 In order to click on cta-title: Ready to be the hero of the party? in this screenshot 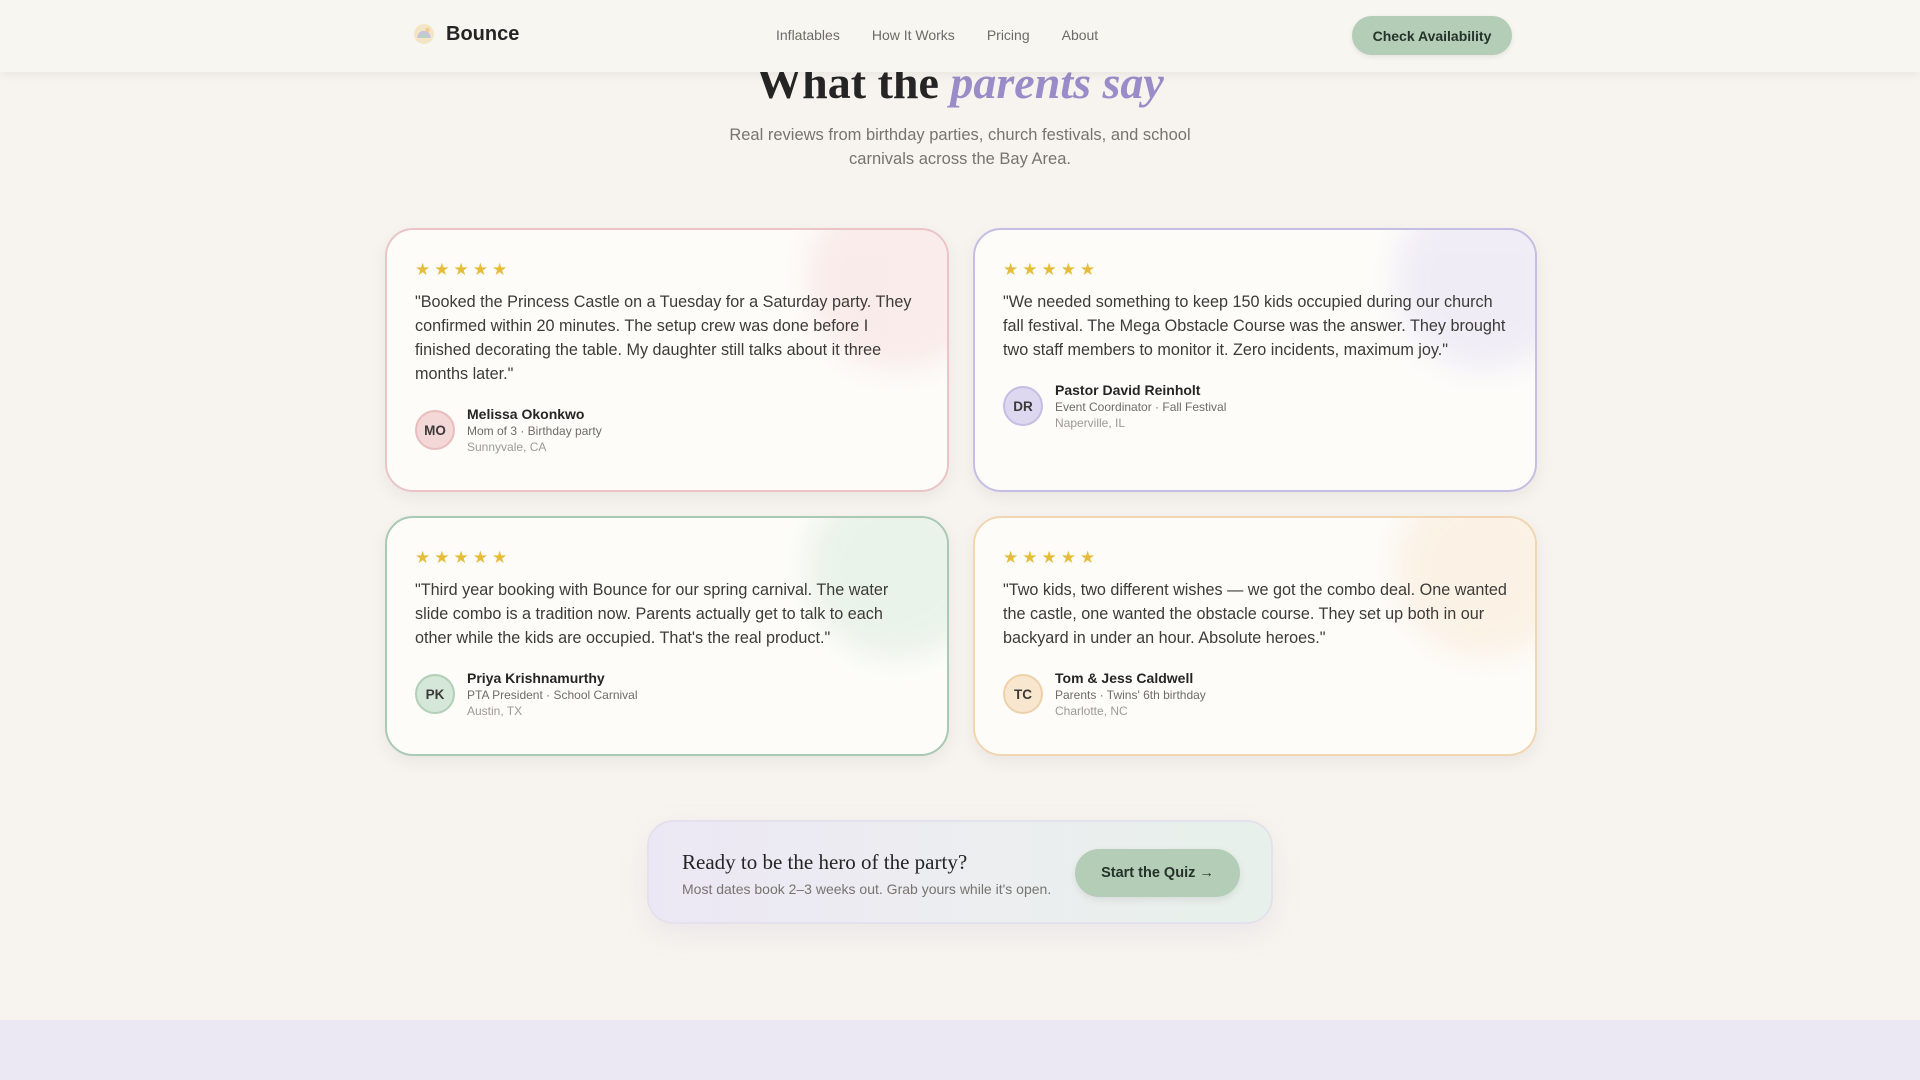, I will do `click(825, 862)`.